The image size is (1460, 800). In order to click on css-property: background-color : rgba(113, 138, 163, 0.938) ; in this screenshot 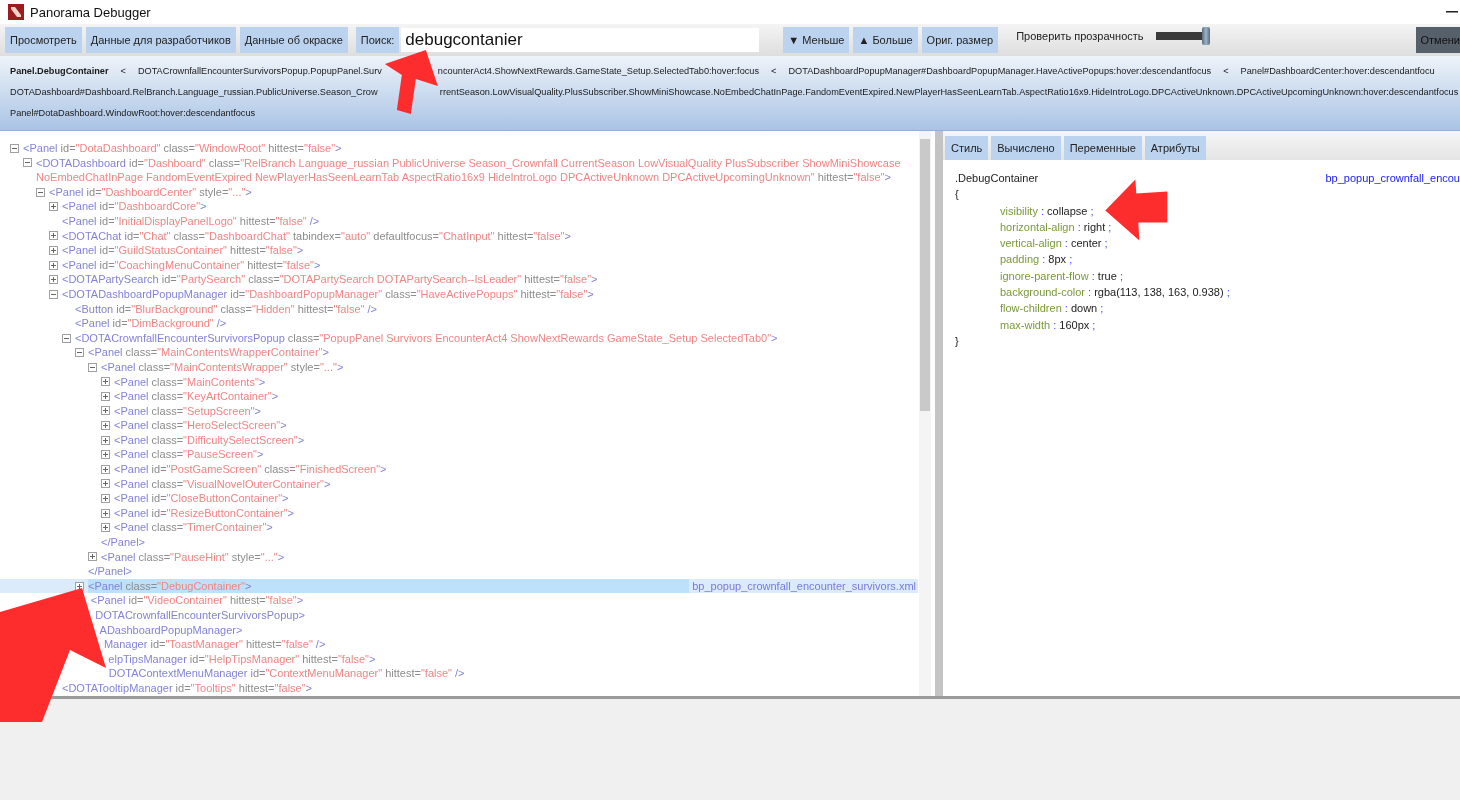, I will do `click(1115, 292)`.